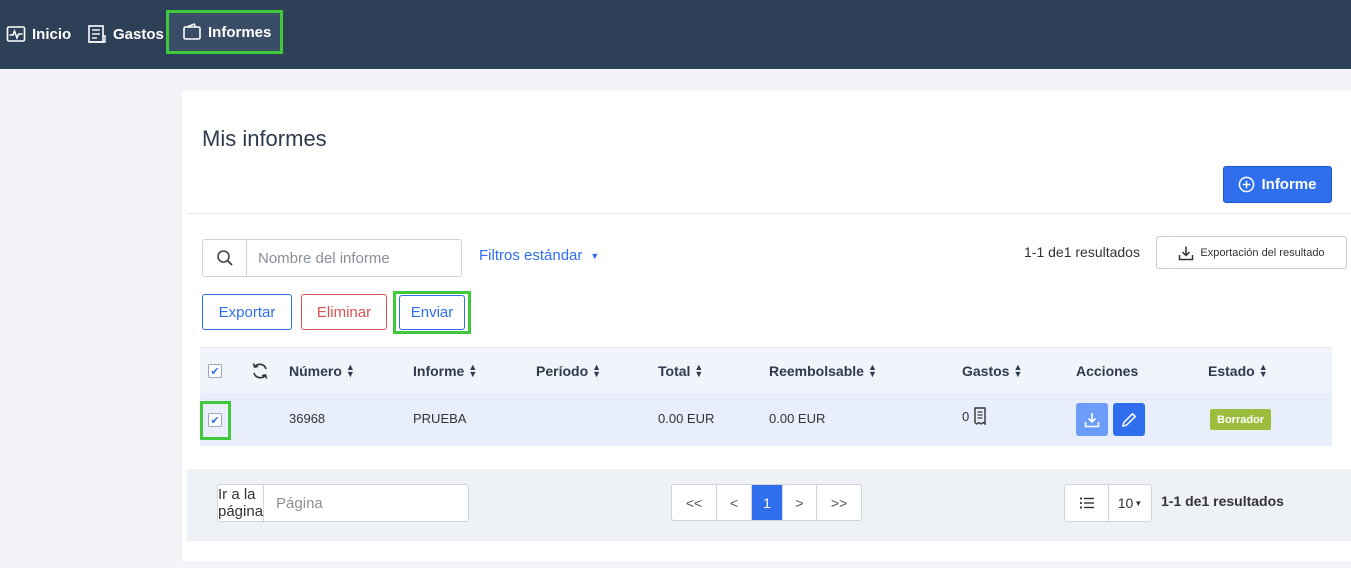 The image size is (1351, 568). I want to click on send-button: Enviar, so click(432, 312).